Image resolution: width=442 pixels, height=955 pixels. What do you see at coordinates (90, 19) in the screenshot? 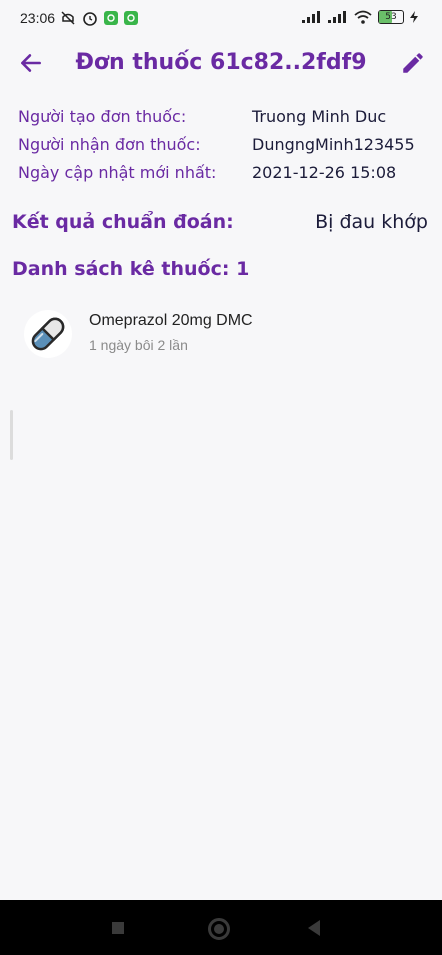
I see `alarm-icon` at bounding box center [90, 19].